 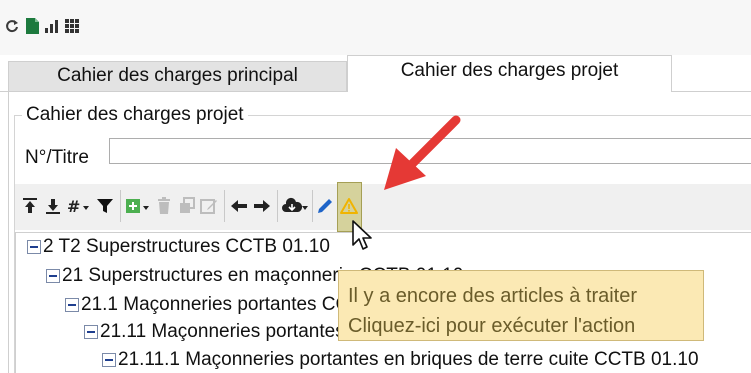 I want to click on tab-cahier-projet: Cahier des charges projet, so click(x=509, y=73).